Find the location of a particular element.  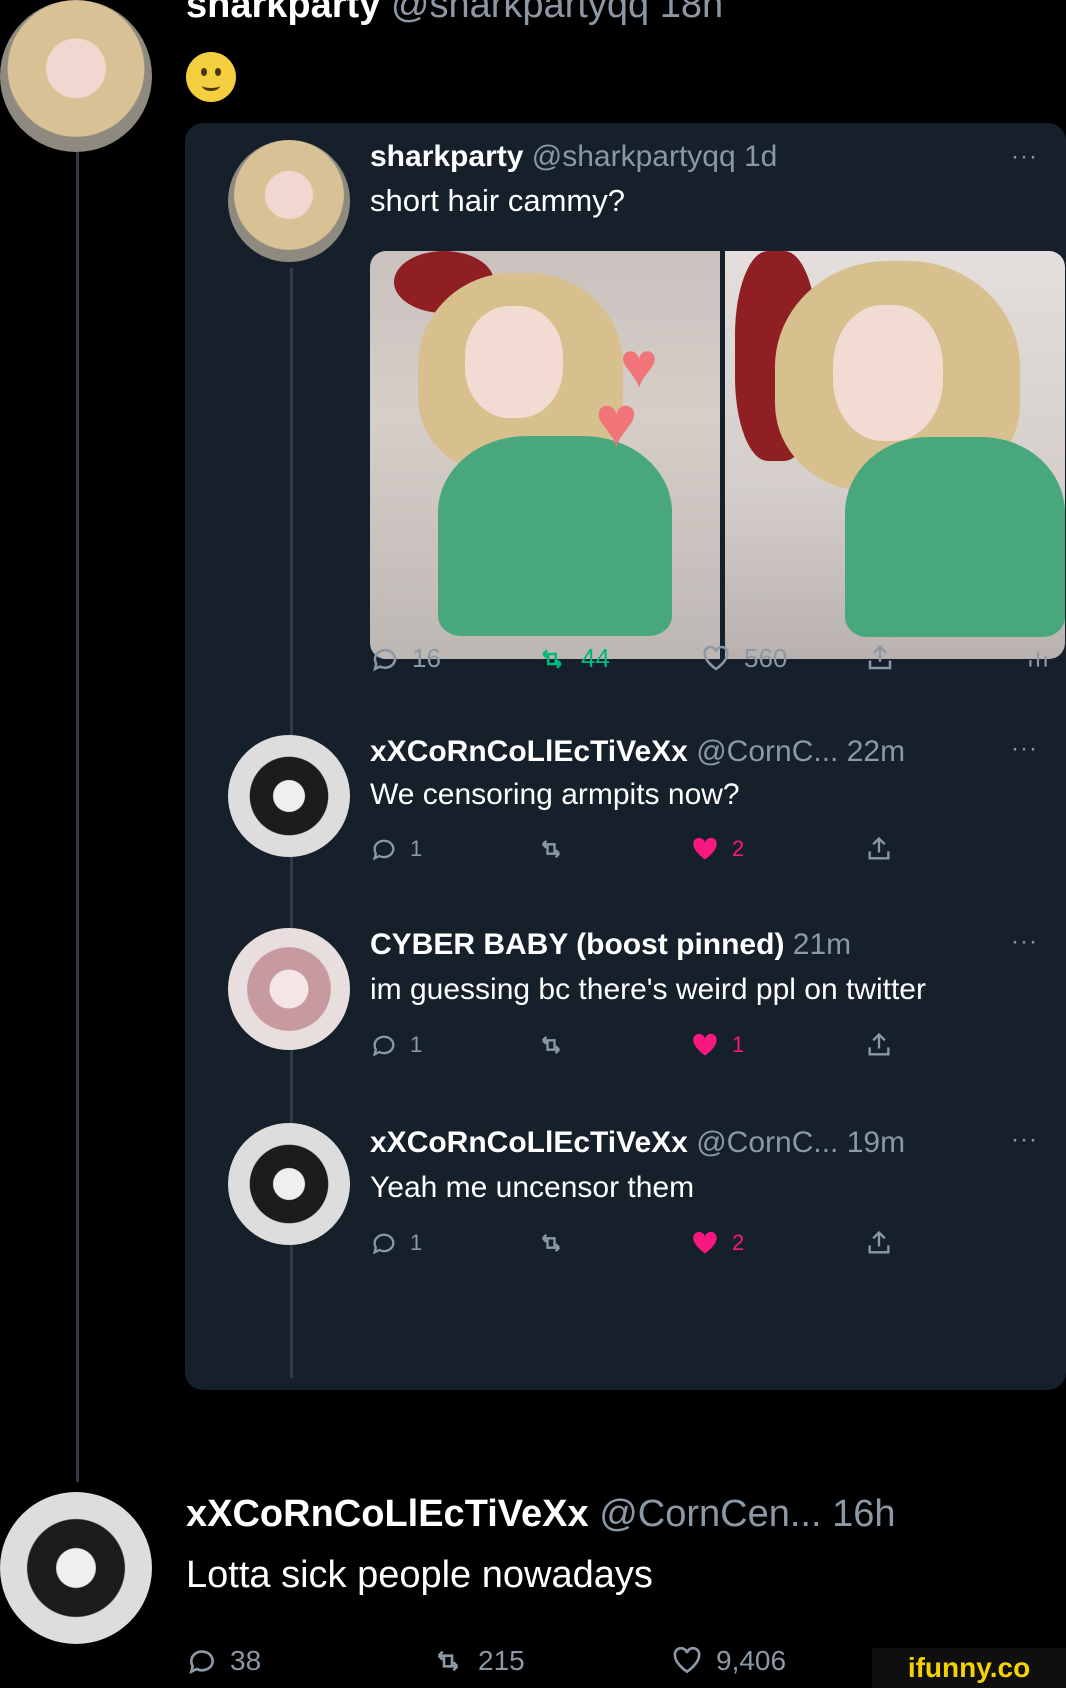

reply-like-count: 1 is located at coordinates (738, 1044).